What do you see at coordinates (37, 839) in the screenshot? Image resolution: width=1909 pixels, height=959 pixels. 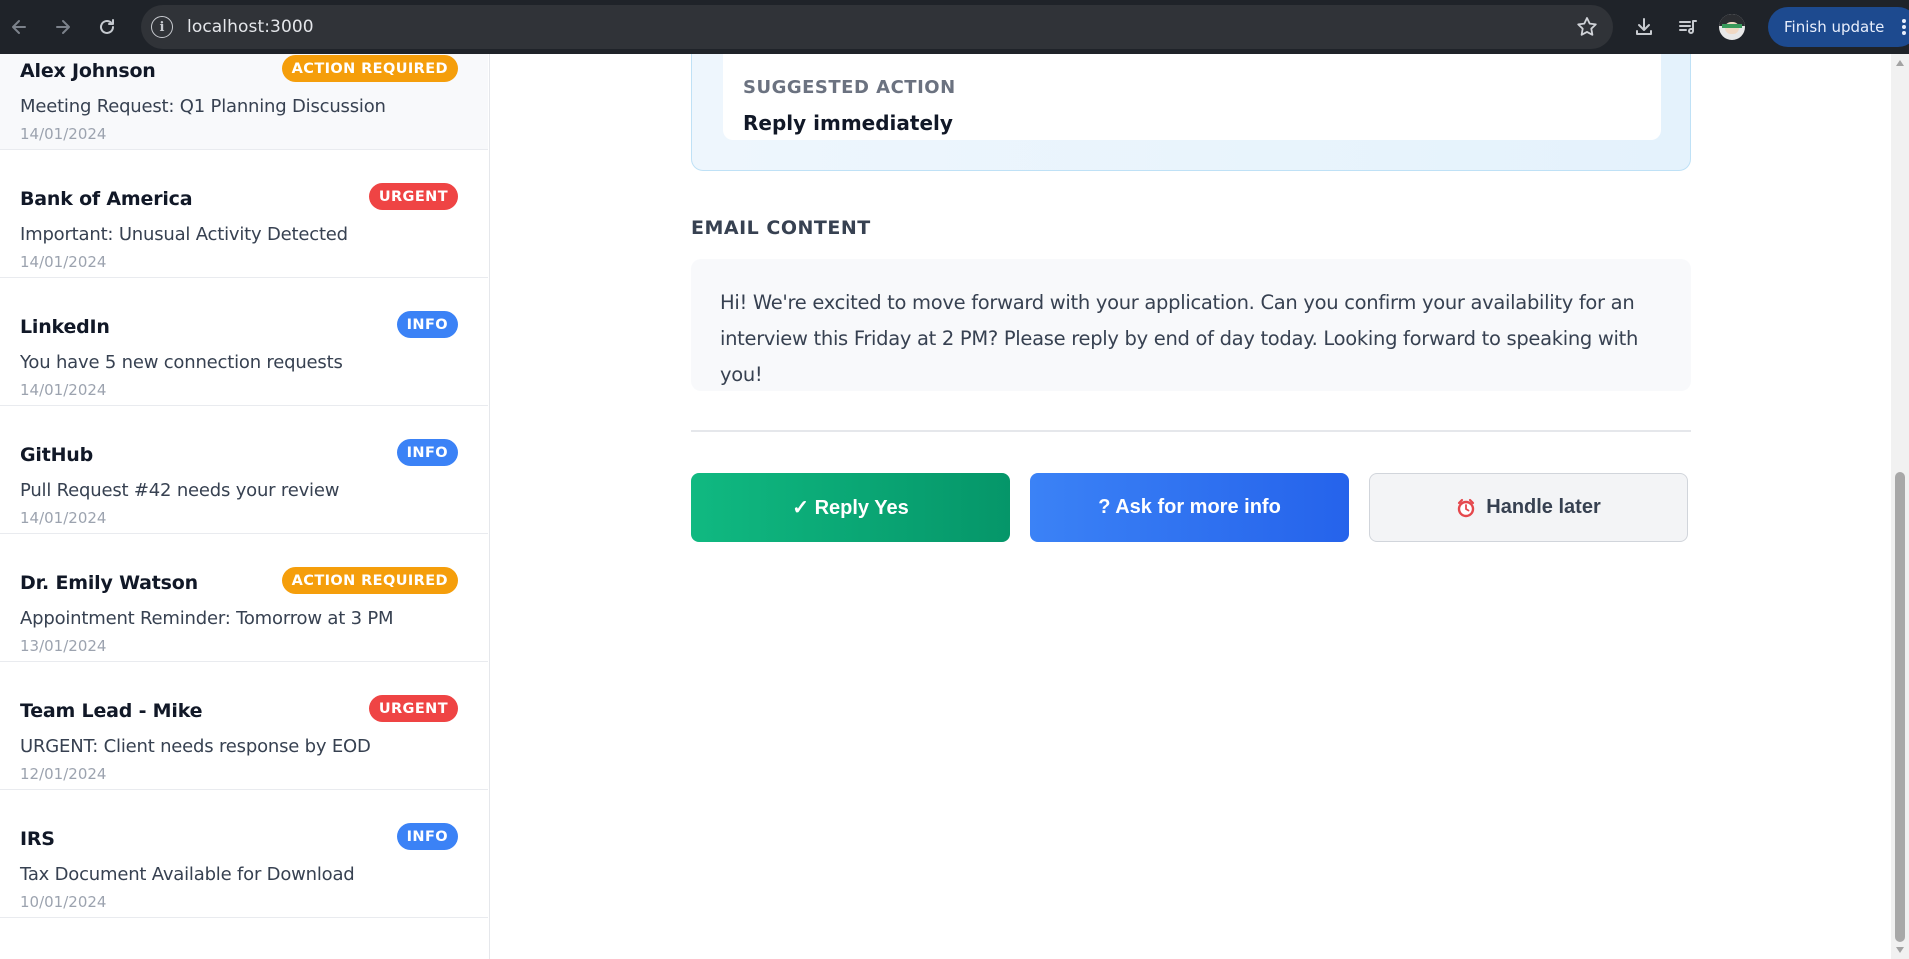 I see `email-sender: IRS` at bounding box center [37, 839].